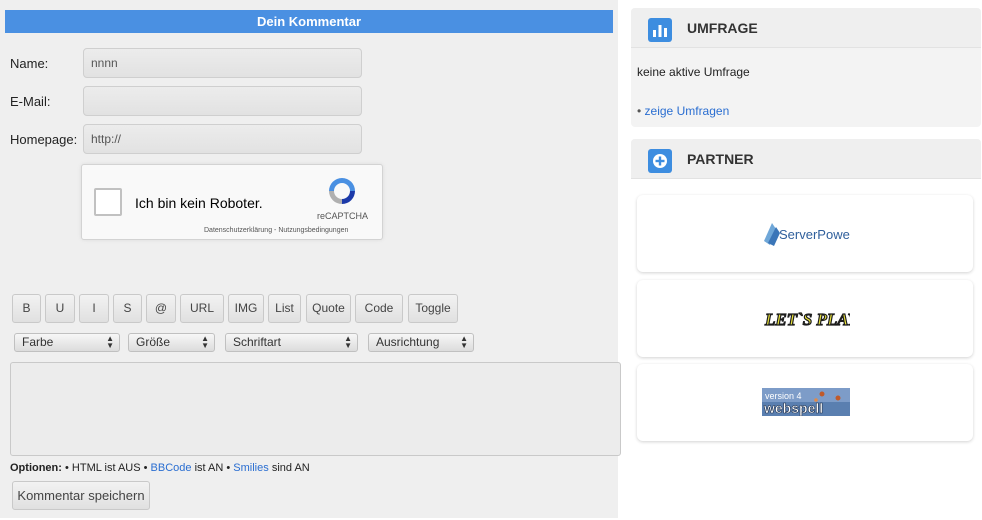 The image size is (982, 520). I want to click on plus-circle-icon, so click(660, 161).